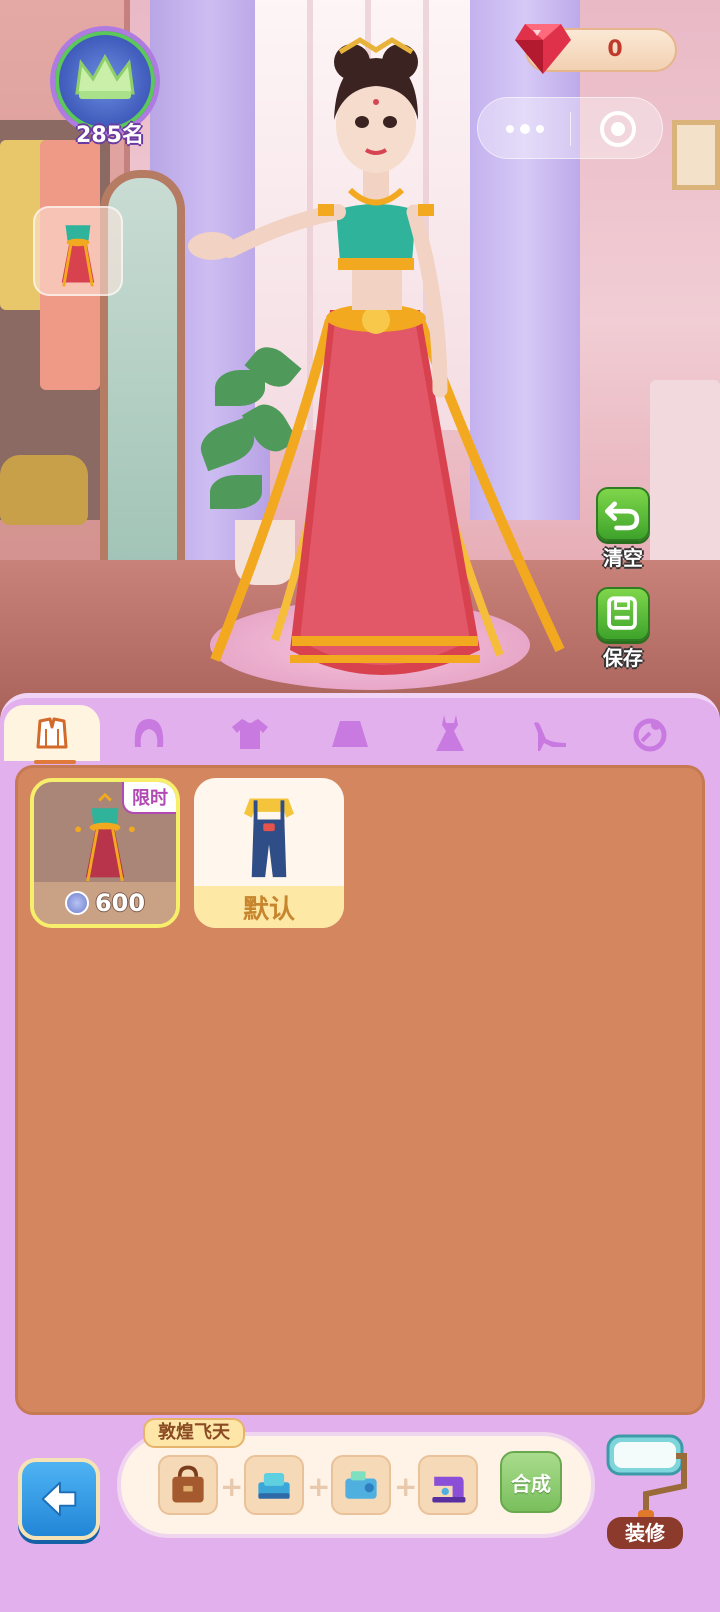 The height and width of the screenshot is (1612, 720). What do you see at coordinates (645, 1533) in the screenshot?
I see `decorate-label: 装修` at bounding box center [645, 1533].